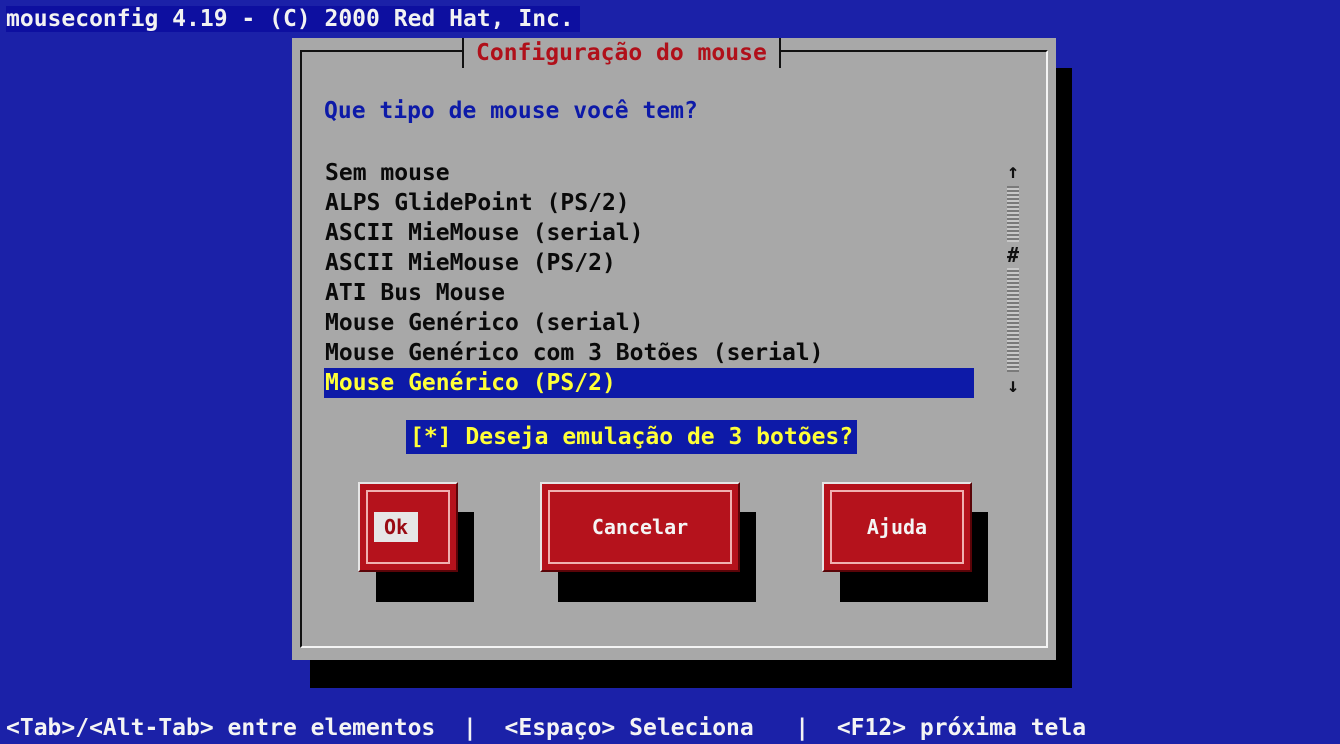 The image size is (1340, 744). I want to click on ok-button-label: Ok, so click(396, 527).